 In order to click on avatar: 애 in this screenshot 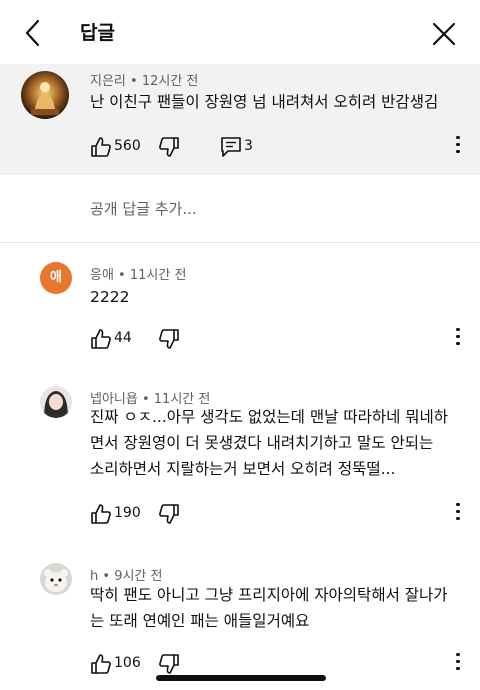, I will do `click(56, 278)`.